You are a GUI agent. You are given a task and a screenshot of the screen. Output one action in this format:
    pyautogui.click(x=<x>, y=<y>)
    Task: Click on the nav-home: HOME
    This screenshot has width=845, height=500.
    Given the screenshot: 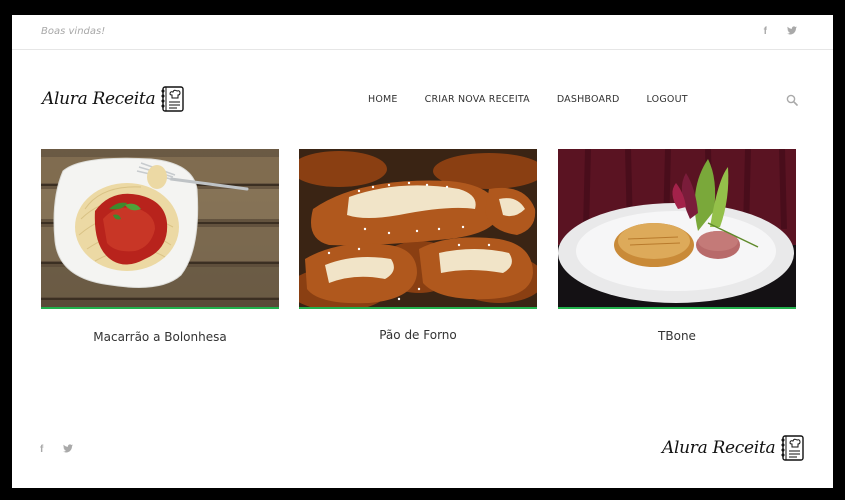 What is the action you would take?
    pyautogui.click(x=383, y=99)
    